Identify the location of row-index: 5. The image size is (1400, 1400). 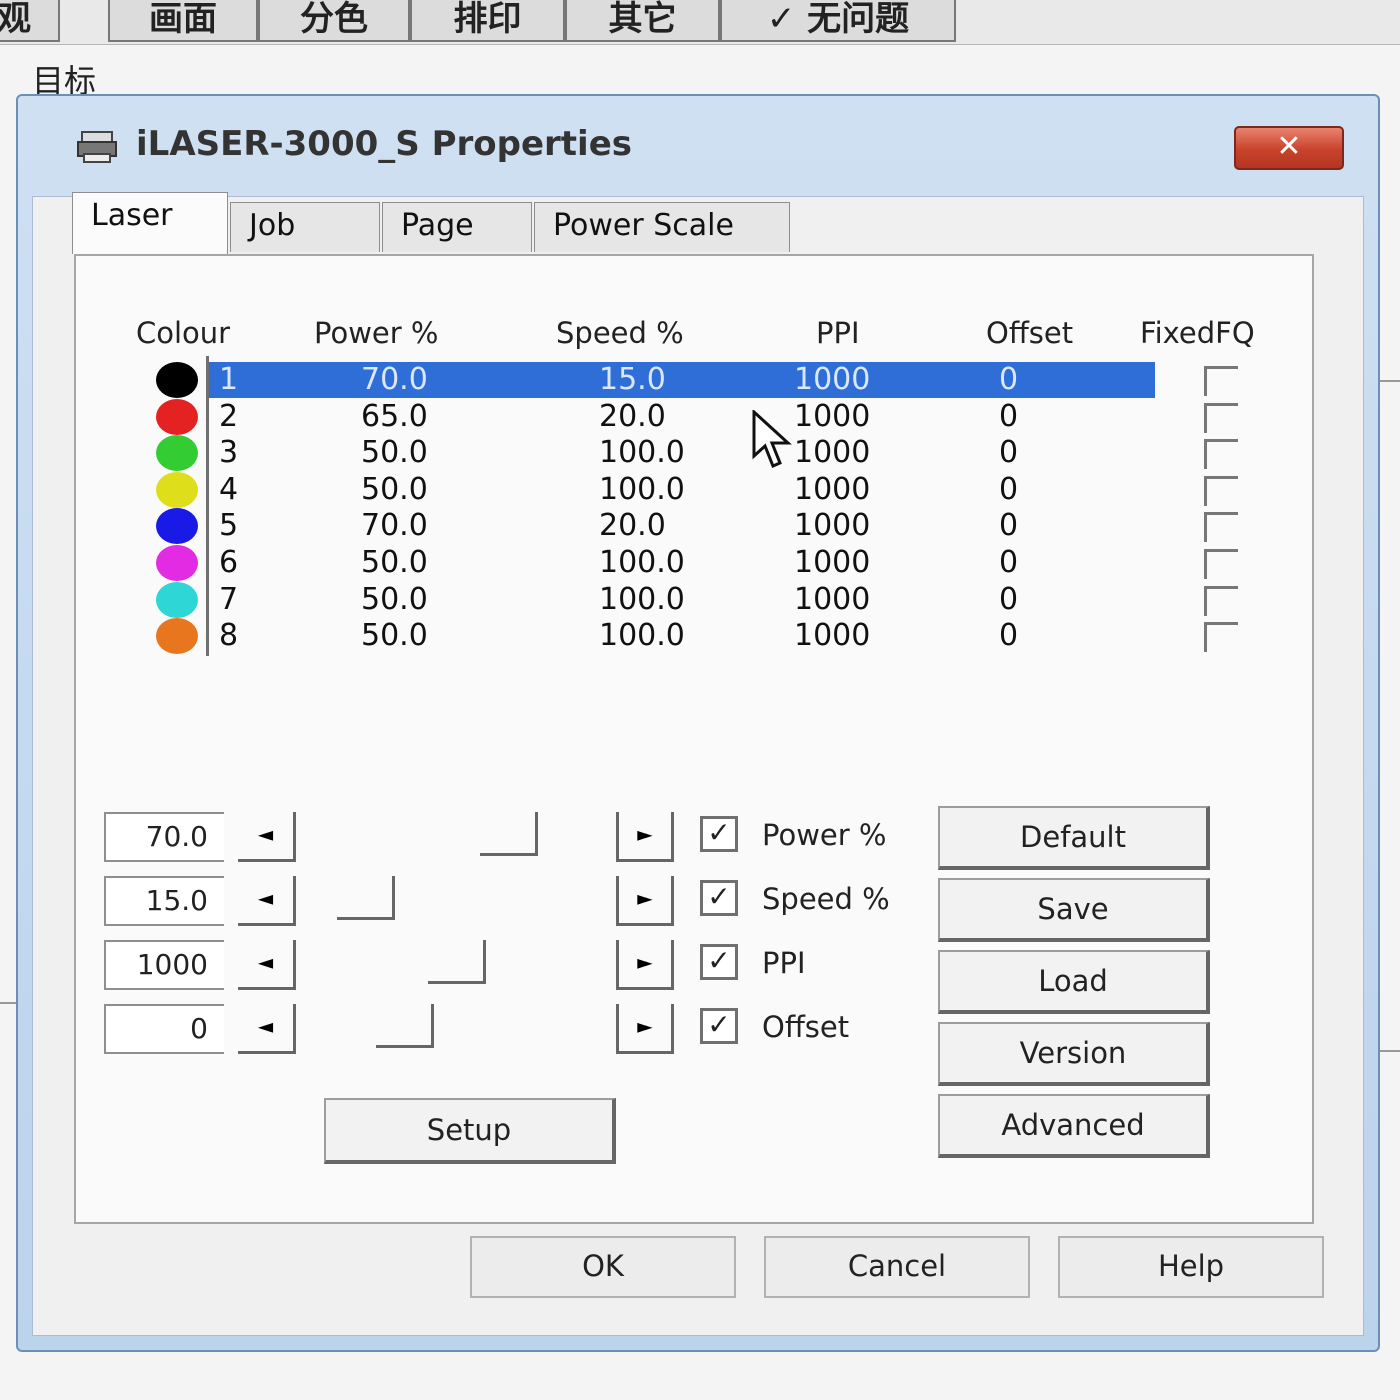
(229, 526).